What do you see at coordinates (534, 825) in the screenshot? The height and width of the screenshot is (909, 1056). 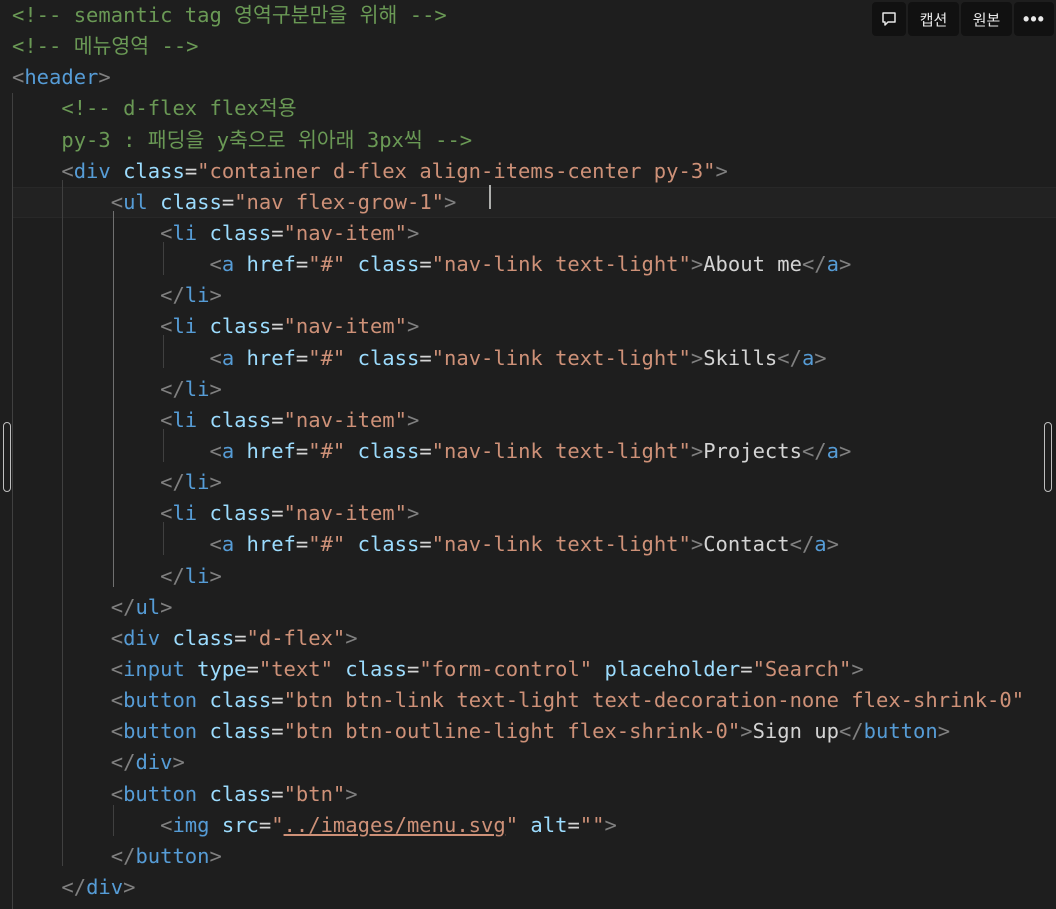 I see `code-line: <img src="../images/menu.svg" alt="">` at bounding box center [534, 825].